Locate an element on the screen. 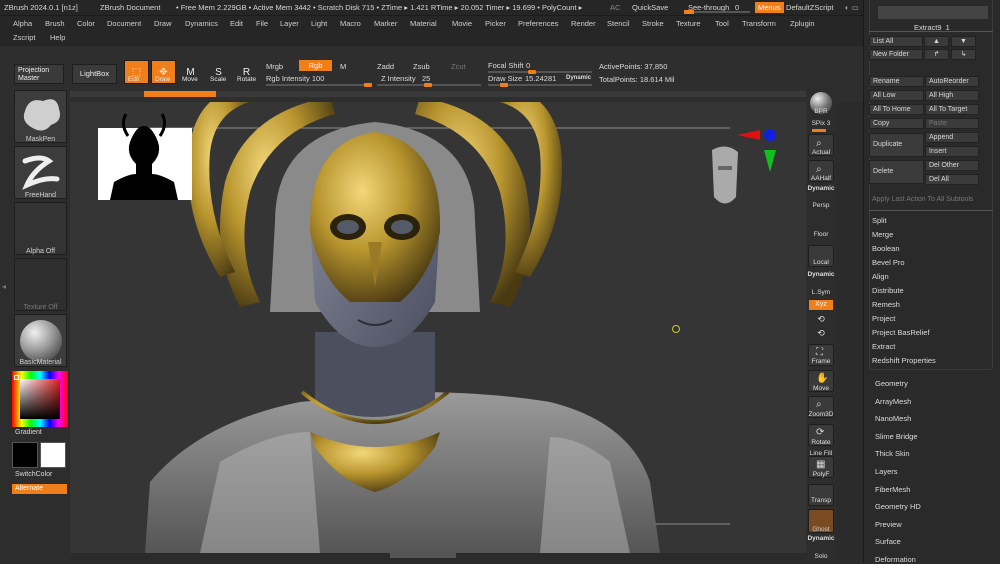  z-intensity-label: Z Intensity is located at coordinates (398, 79).